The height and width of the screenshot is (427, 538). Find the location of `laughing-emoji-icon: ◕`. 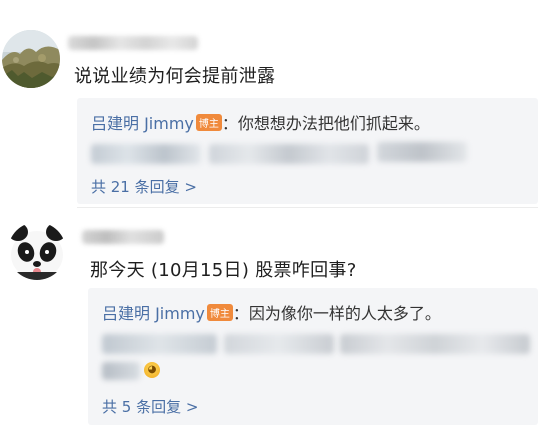

laughing-emoji-icon: ◕ is located at coordinates (152, 370).